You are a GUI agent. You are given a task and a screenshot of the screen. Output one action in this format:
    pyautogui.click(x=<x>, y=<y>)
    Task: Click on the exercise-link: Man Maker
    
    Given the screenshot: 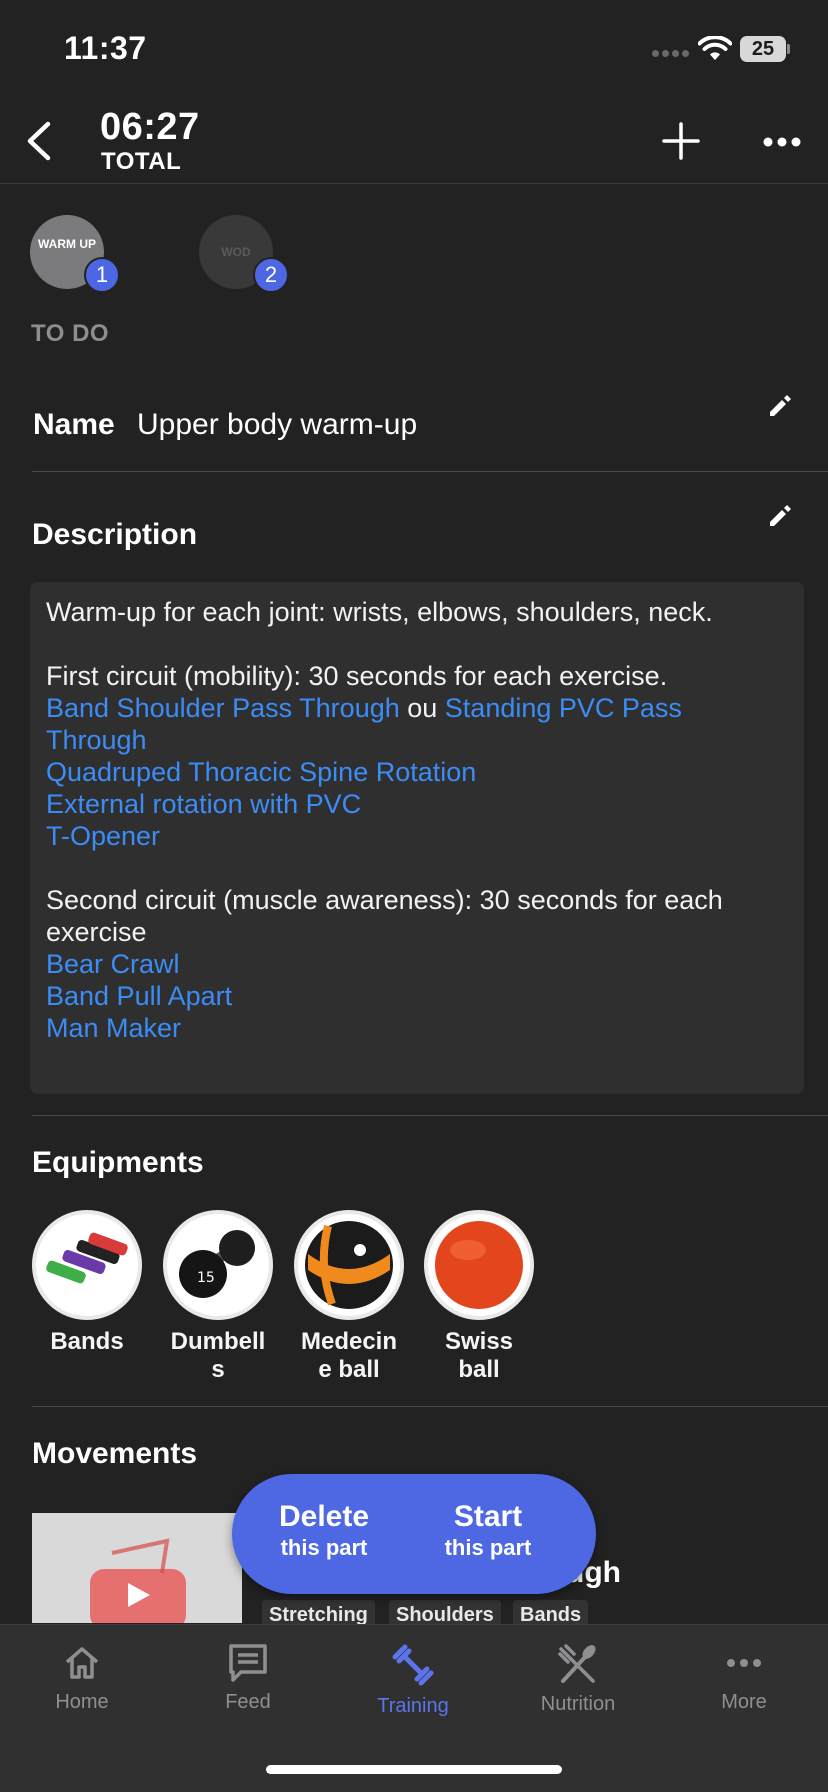 What is the action you would take?
    pyautogui.click(x=113, y=1028)
    